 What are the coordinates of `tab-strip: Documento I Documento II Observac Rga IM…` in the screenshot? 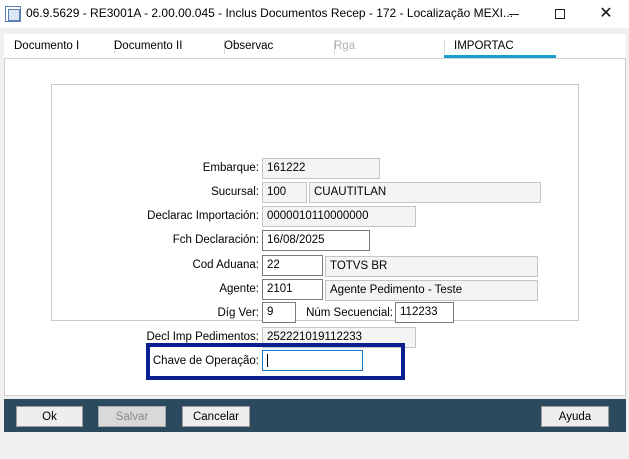 It's located at (315, 46).